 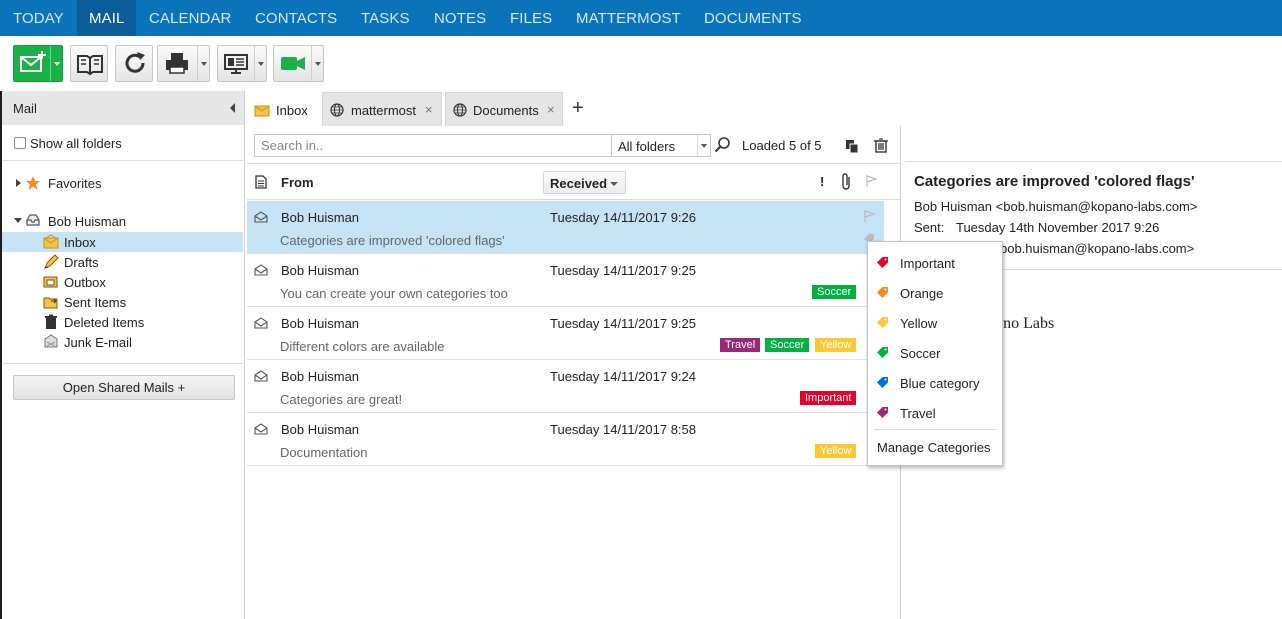 I want to click on mailbox-icon, so click(x=33, y=220).